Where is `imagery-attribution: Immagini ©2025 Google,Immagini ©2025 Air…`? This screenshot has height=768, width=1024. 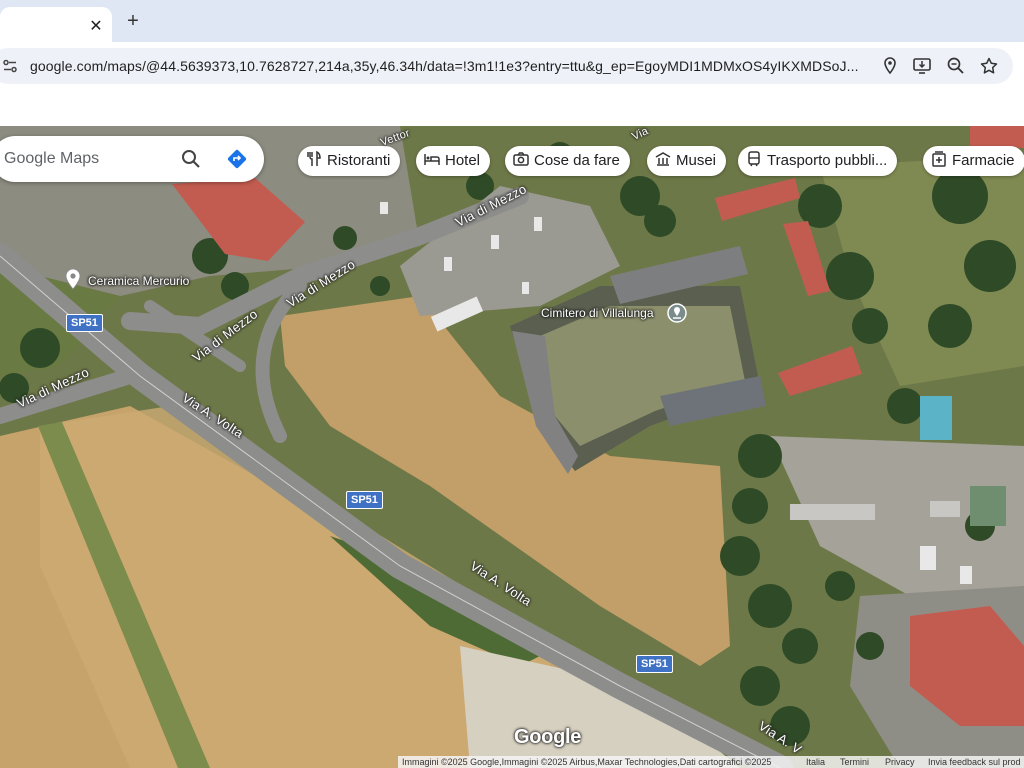
imagery-attribution: Immagini ©2025 Google,Immagini ©2025 Air… is located at coordinates (587, 762).